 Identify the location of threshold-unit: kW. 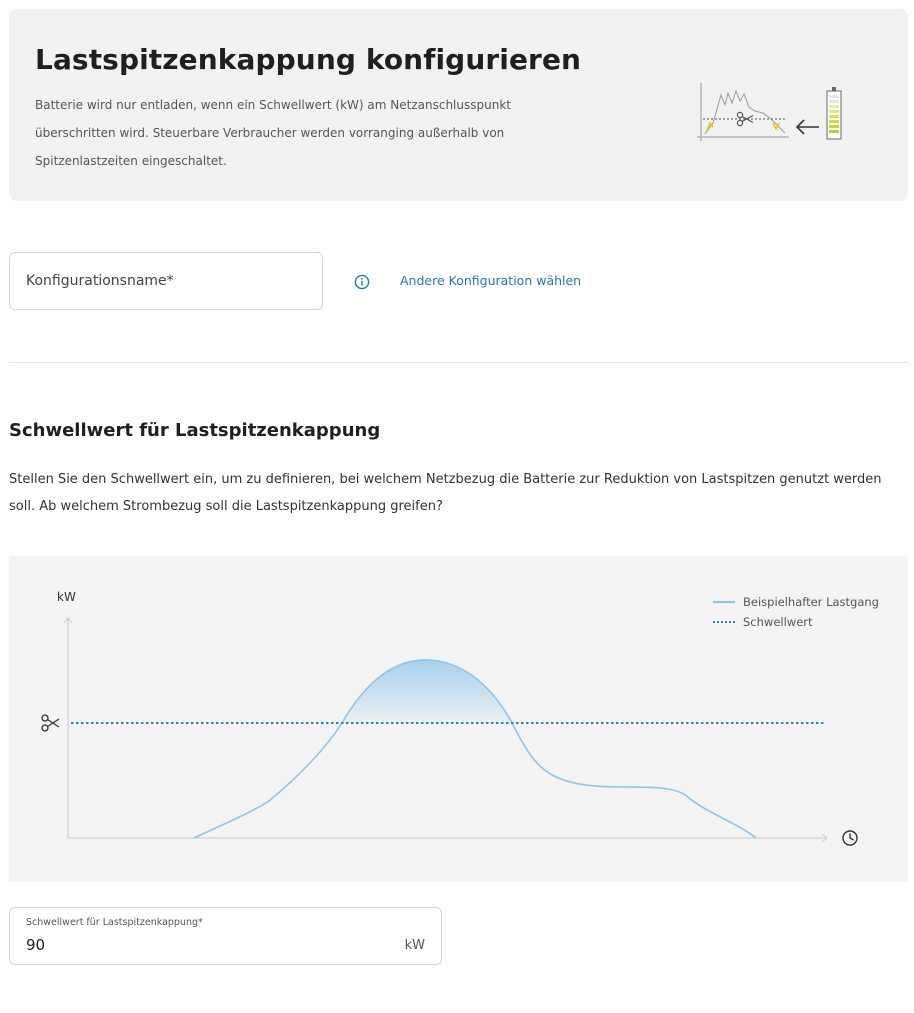
(414, 945).